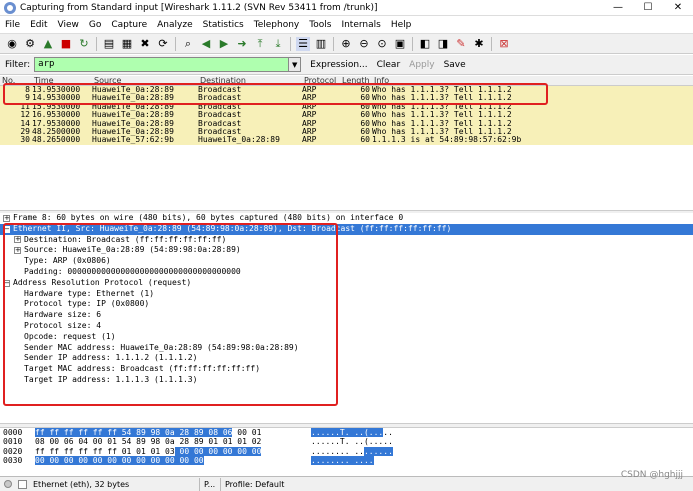 This screenshot has height=491, width=693. What do you see at coordinates (346, 337) in the screenshot?
I see `tree-item-arp-field: Opcode: request (1)` at bounding box center [346, 337].